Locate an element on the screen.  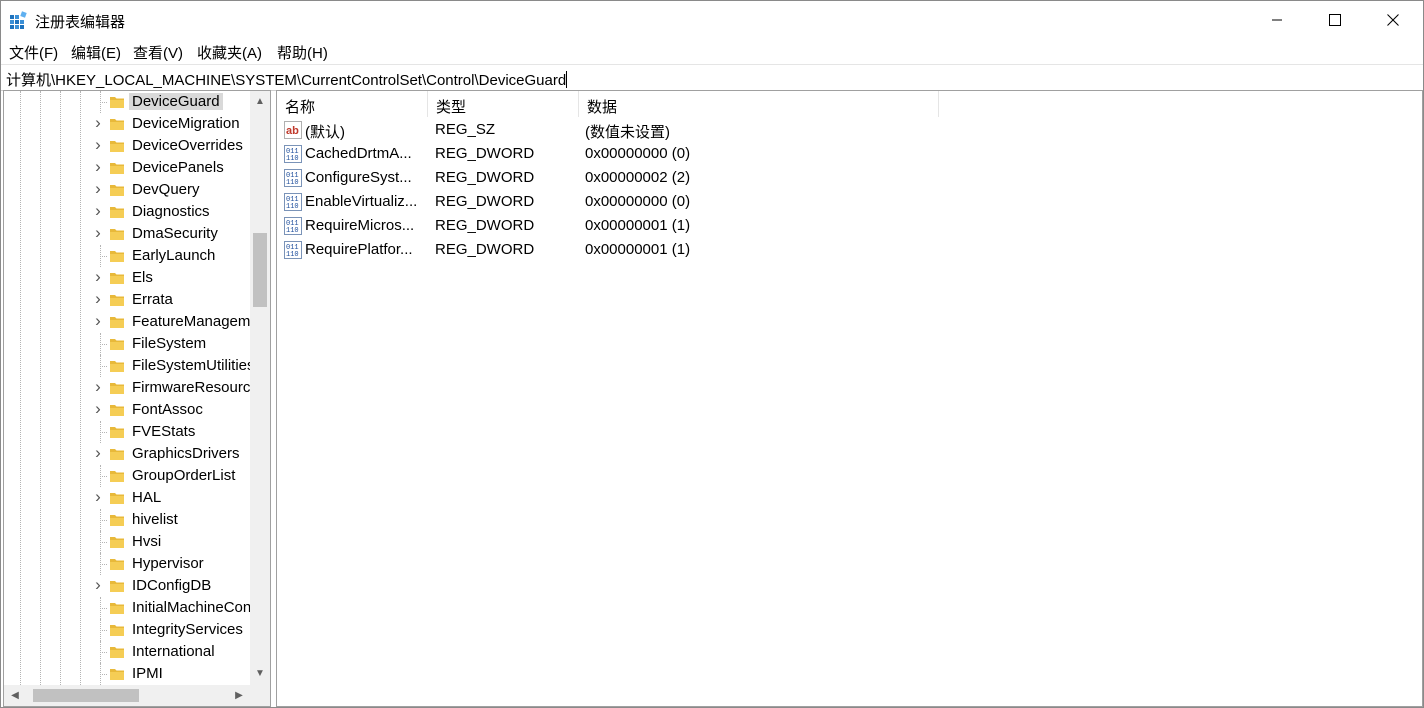
title-bar: 注册表编辑器 is located at coordinates (712, 20).